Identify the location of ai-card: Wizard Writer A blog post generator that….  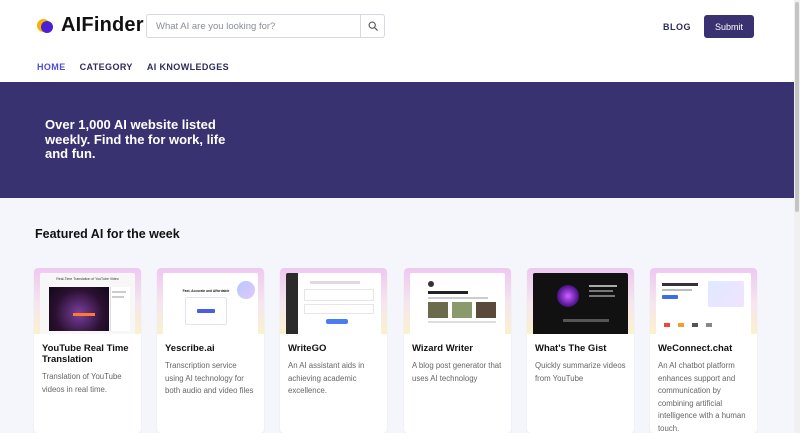
(457, 350).